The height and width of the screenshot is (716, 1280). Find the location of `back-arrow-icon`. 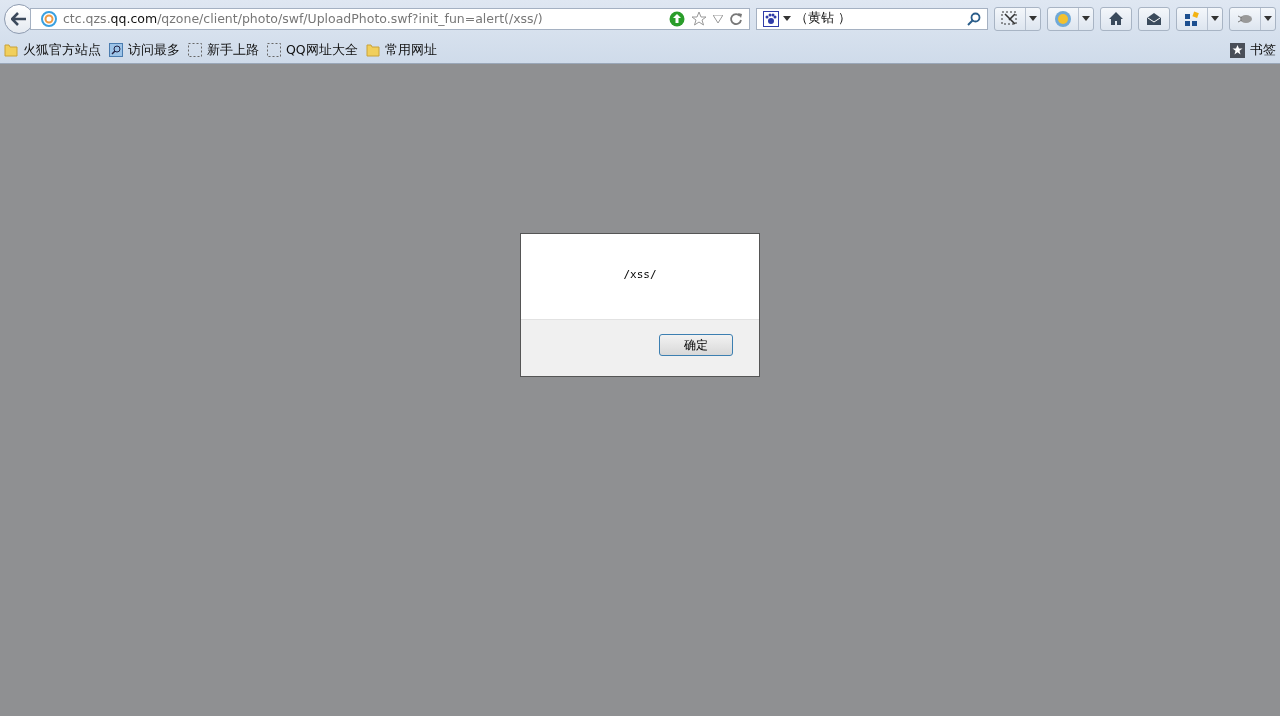

back-arrow-icon is located at coordinates (19, 18).